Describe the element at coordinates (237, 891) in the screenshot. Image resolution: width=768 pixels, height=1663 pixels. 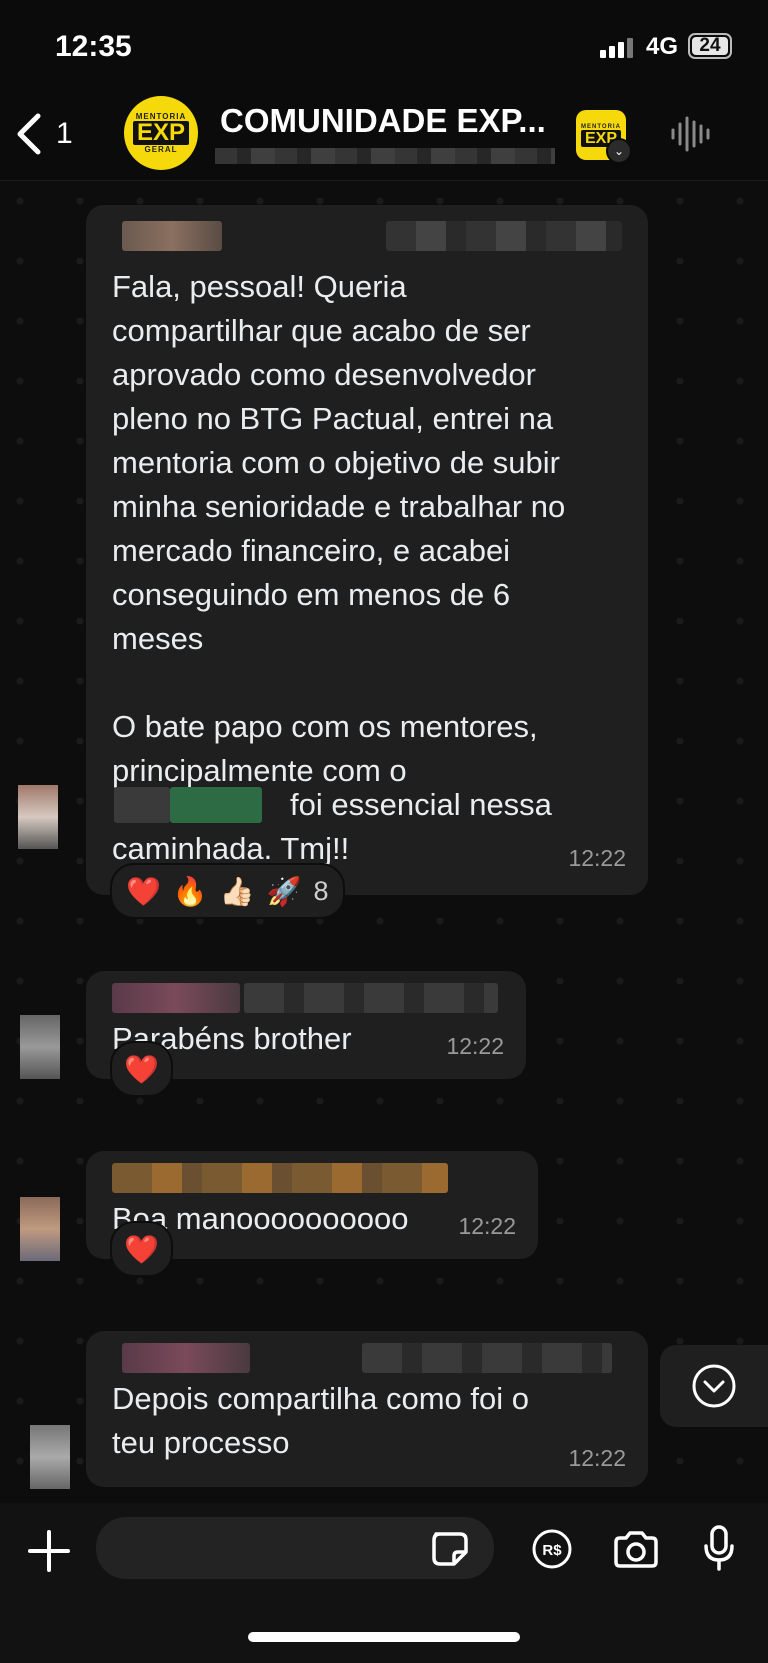
I see `reaction-thumbs-up: 👍🏻` at that location.